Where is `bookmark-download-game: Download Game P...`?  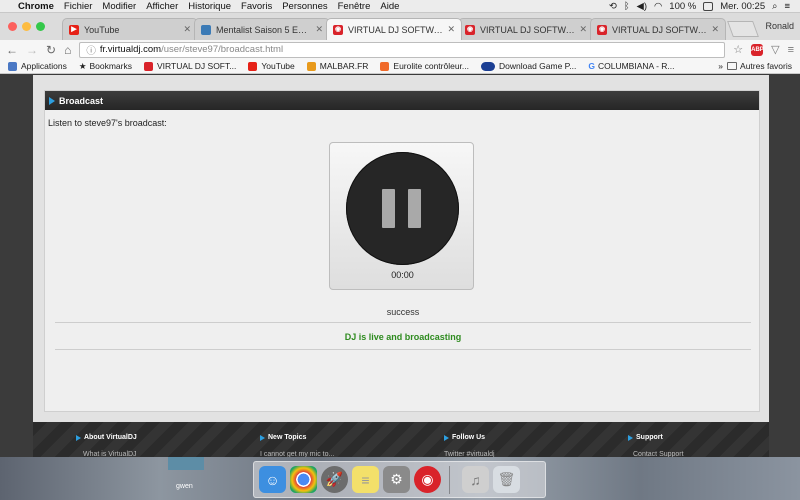 bookmark-download-game: Download Game P... is located at coordinates (528, 66).